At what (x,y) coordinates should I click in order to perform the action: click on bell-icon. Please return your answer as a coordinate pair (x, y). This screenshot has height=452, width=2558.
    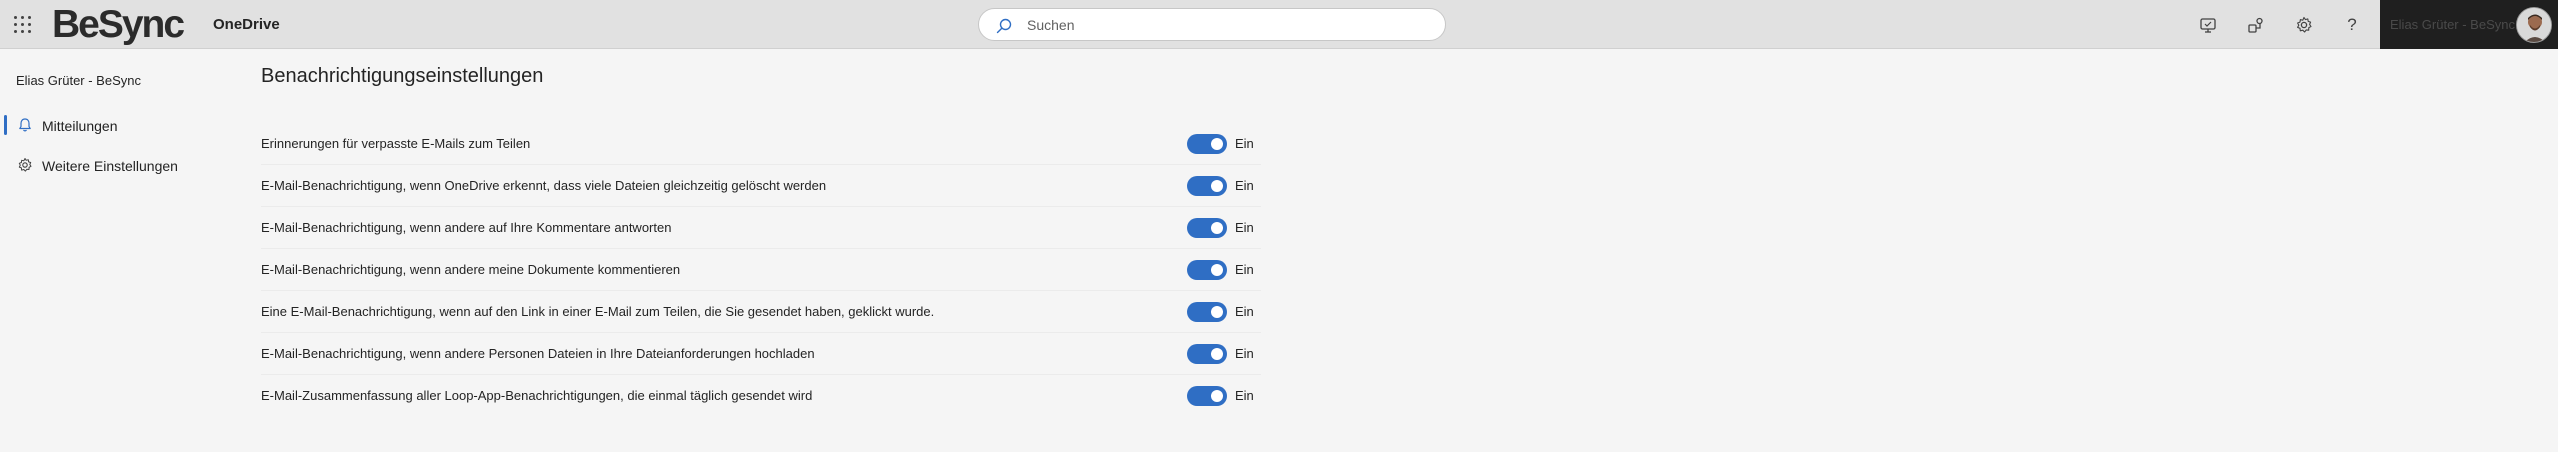
    Looking at the image, I should click on (25, 125).